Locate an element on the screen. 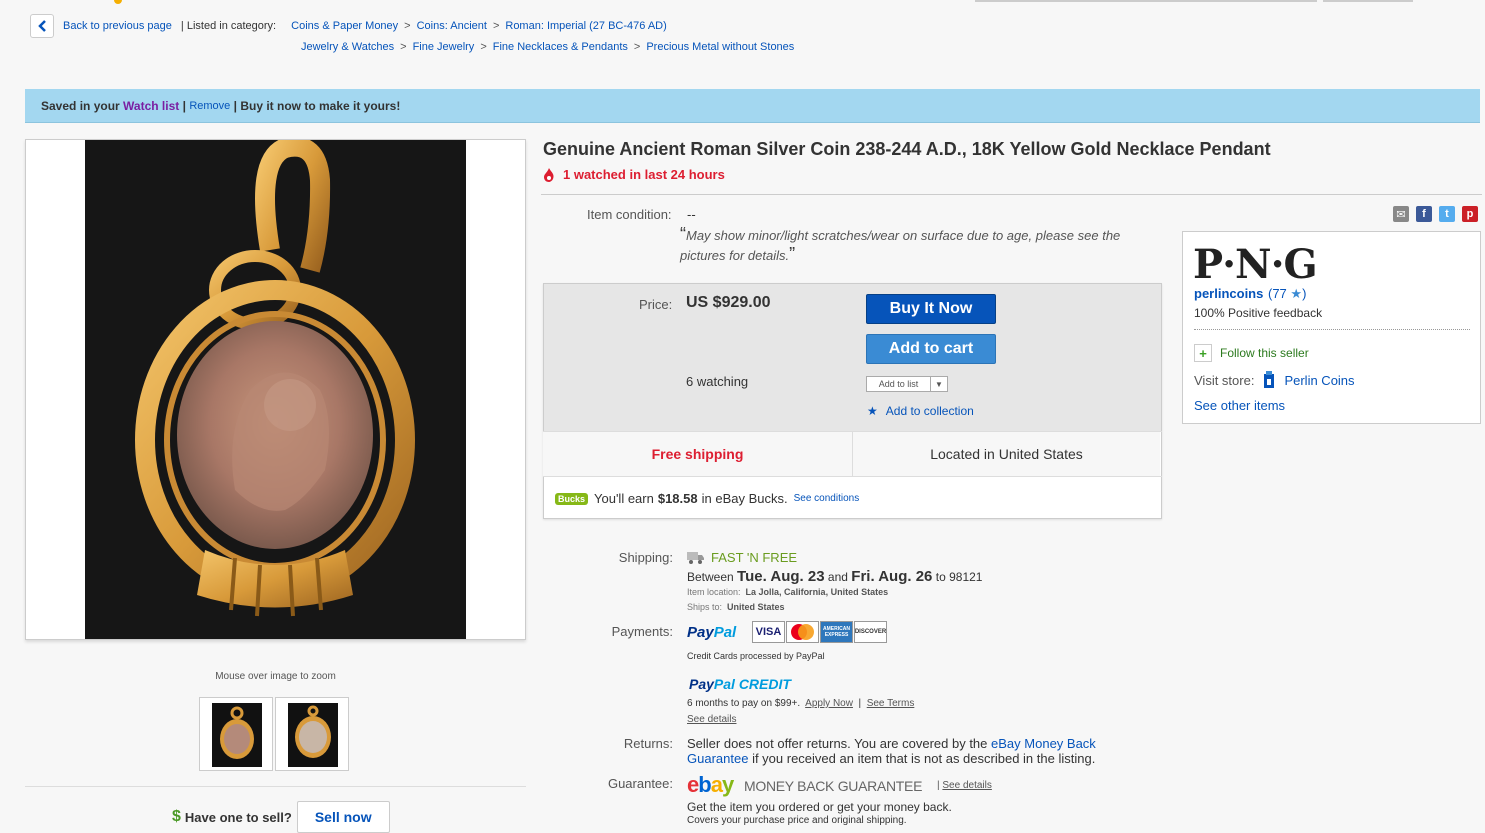 The width and height of the screenshot is (1485, 833). card-logos: VISA AMERICAN EXPRESS DISCOVER is located at coordinates (820, 632).